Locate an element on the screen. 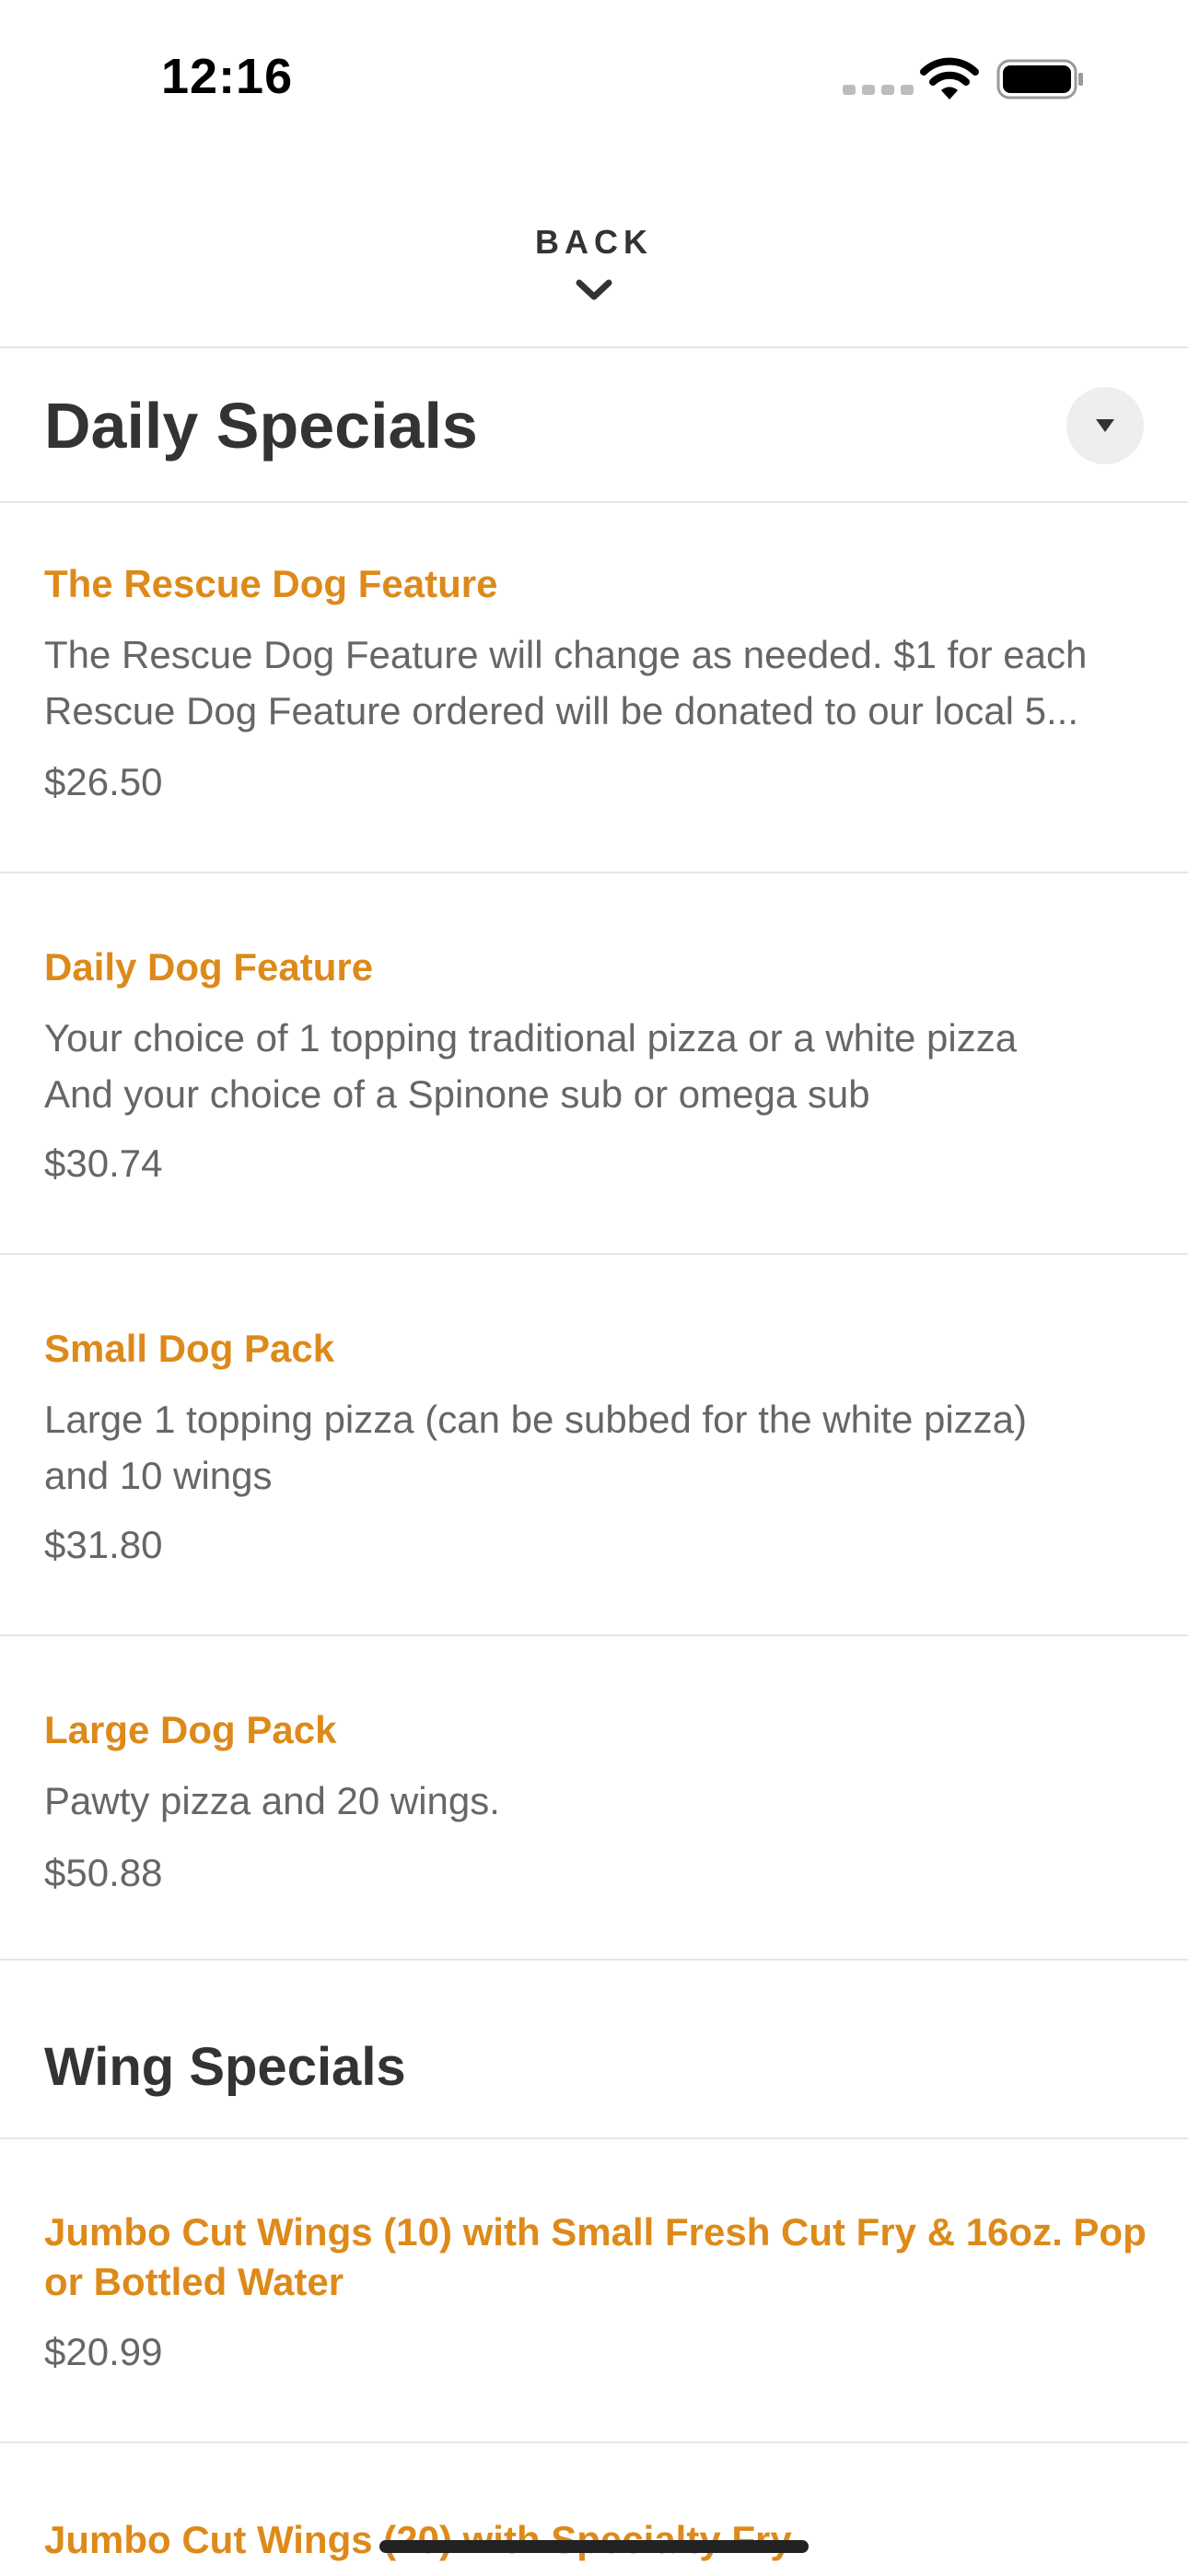 The image size is (1188, 2576). item-price: $31.80 is located at coordinates (103, 1544).